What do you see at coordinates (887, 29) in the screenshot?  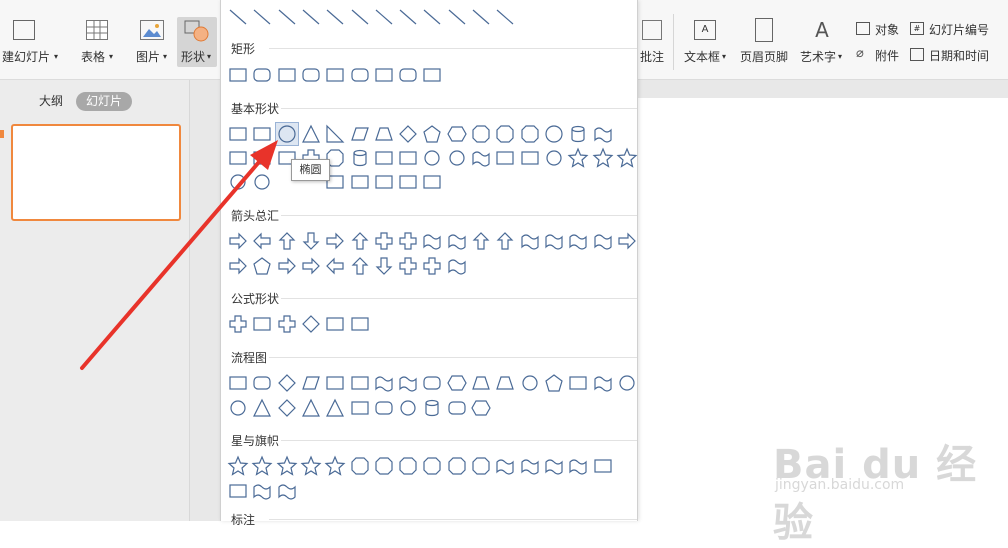 I see `object-button: 对象` at bounding box center [887, 29].